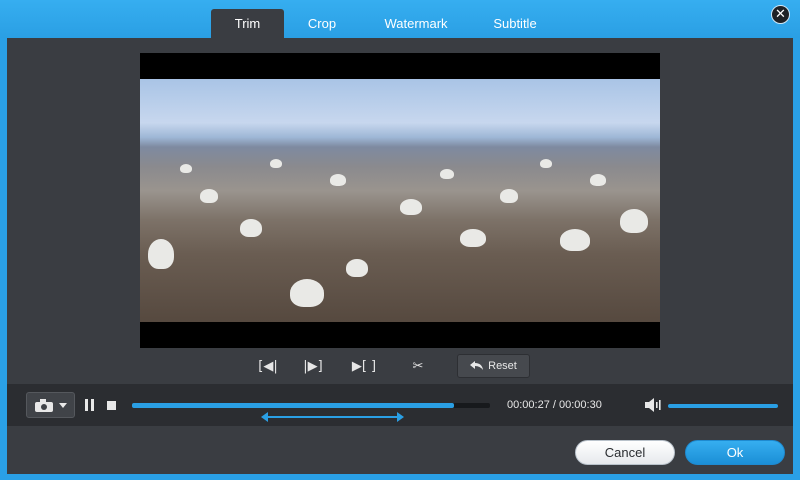 The width and height of the screenshot is (800, 480). I want to click on stop-button, so click(111, 405).